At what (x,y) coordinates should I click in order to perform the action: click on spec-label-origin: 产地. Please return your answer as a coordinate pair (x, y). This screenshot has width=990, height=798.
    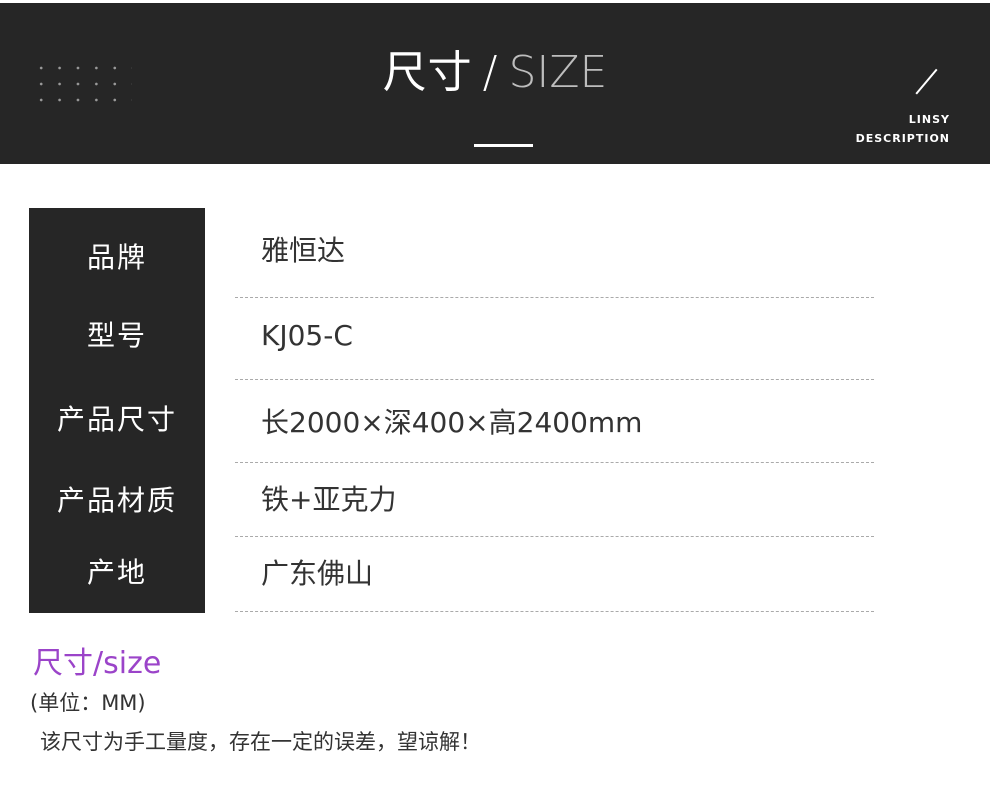
    Looking at the image, I should click on (116, 572).